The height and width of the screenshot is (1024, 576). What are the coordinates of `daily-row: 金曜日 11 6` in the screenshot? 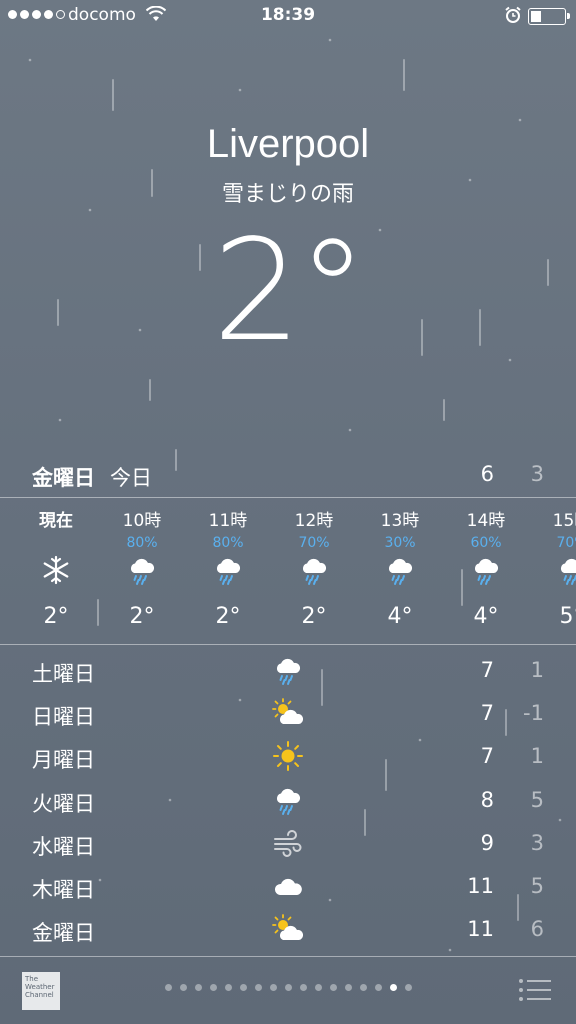 It's located at (288, 930).